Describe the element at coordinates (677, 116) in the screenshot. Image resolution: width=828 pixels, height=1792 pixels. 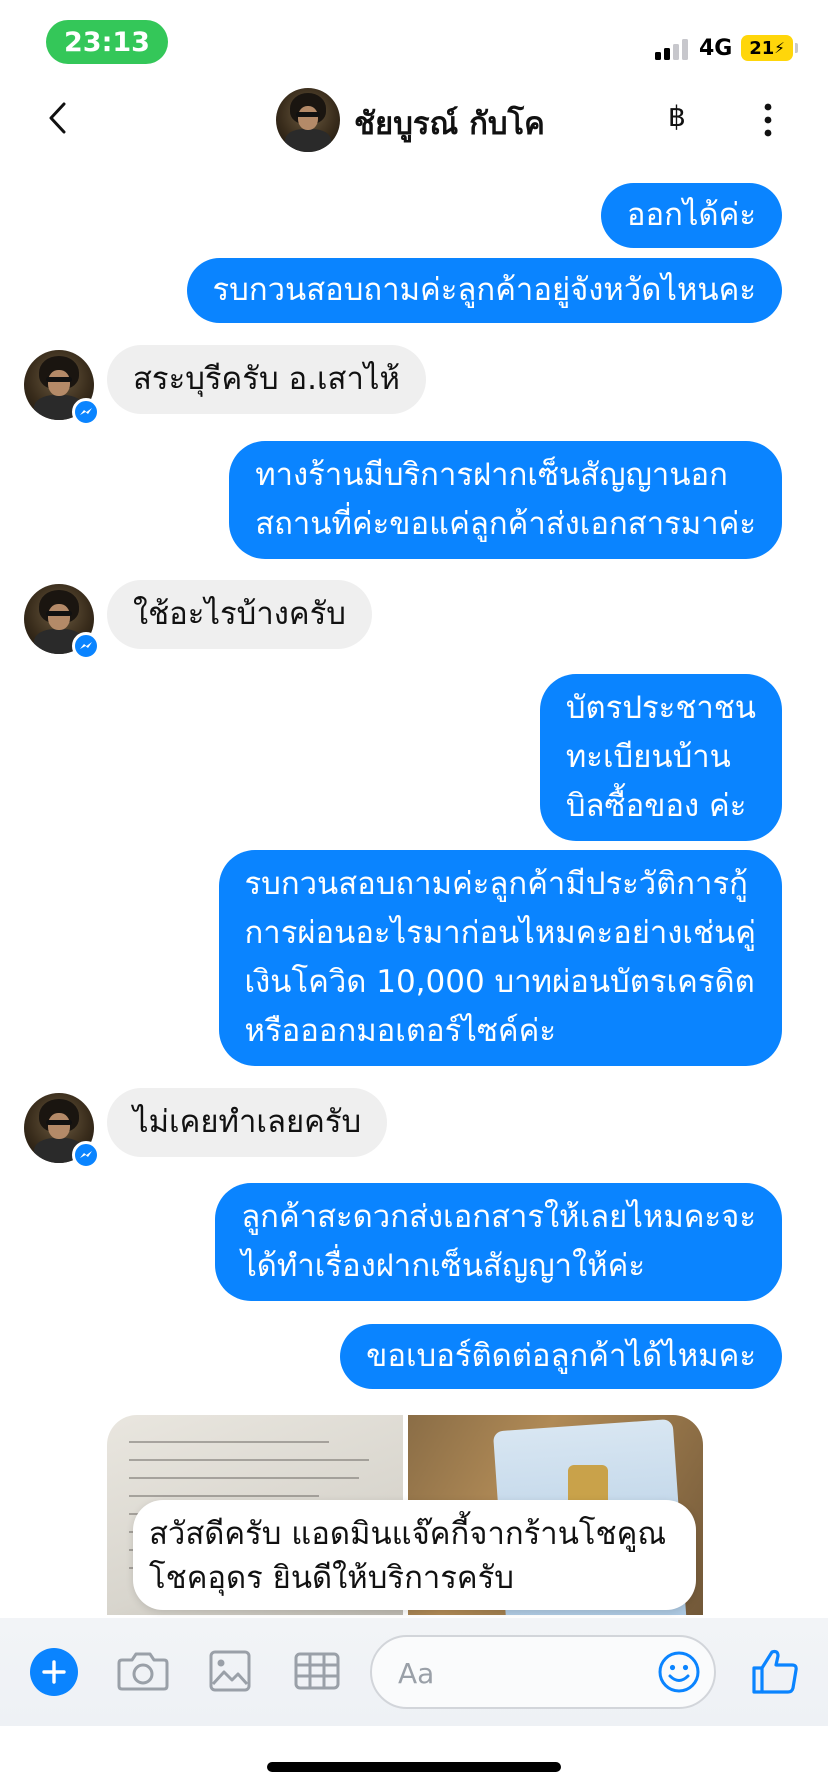
I see `baht-icon: ฿` at that location.